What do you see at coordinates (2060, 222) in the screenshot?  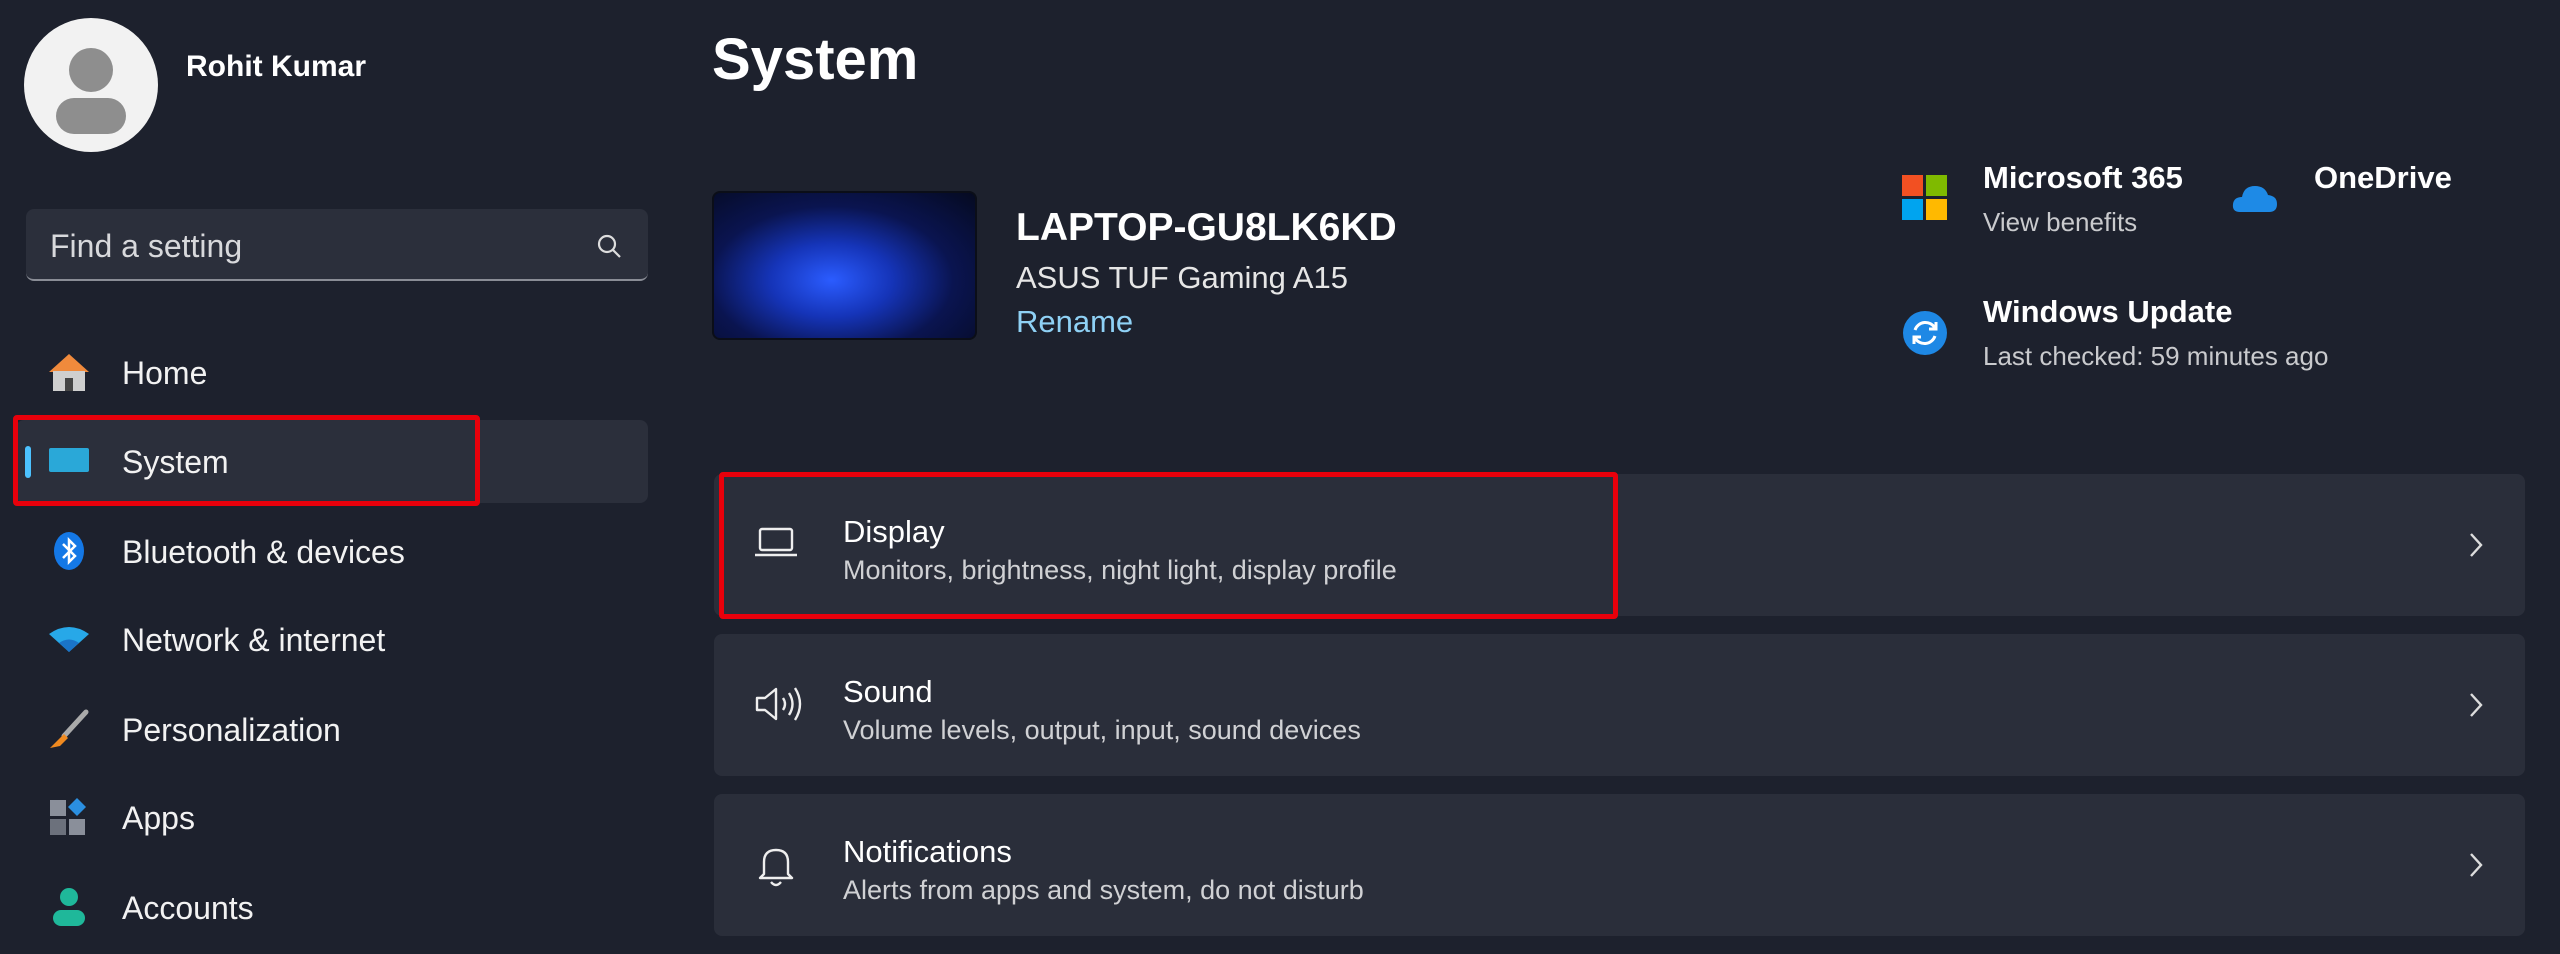 I see `microsoft-365-subtitle: View benefits` at bounding box center [2060, 222].